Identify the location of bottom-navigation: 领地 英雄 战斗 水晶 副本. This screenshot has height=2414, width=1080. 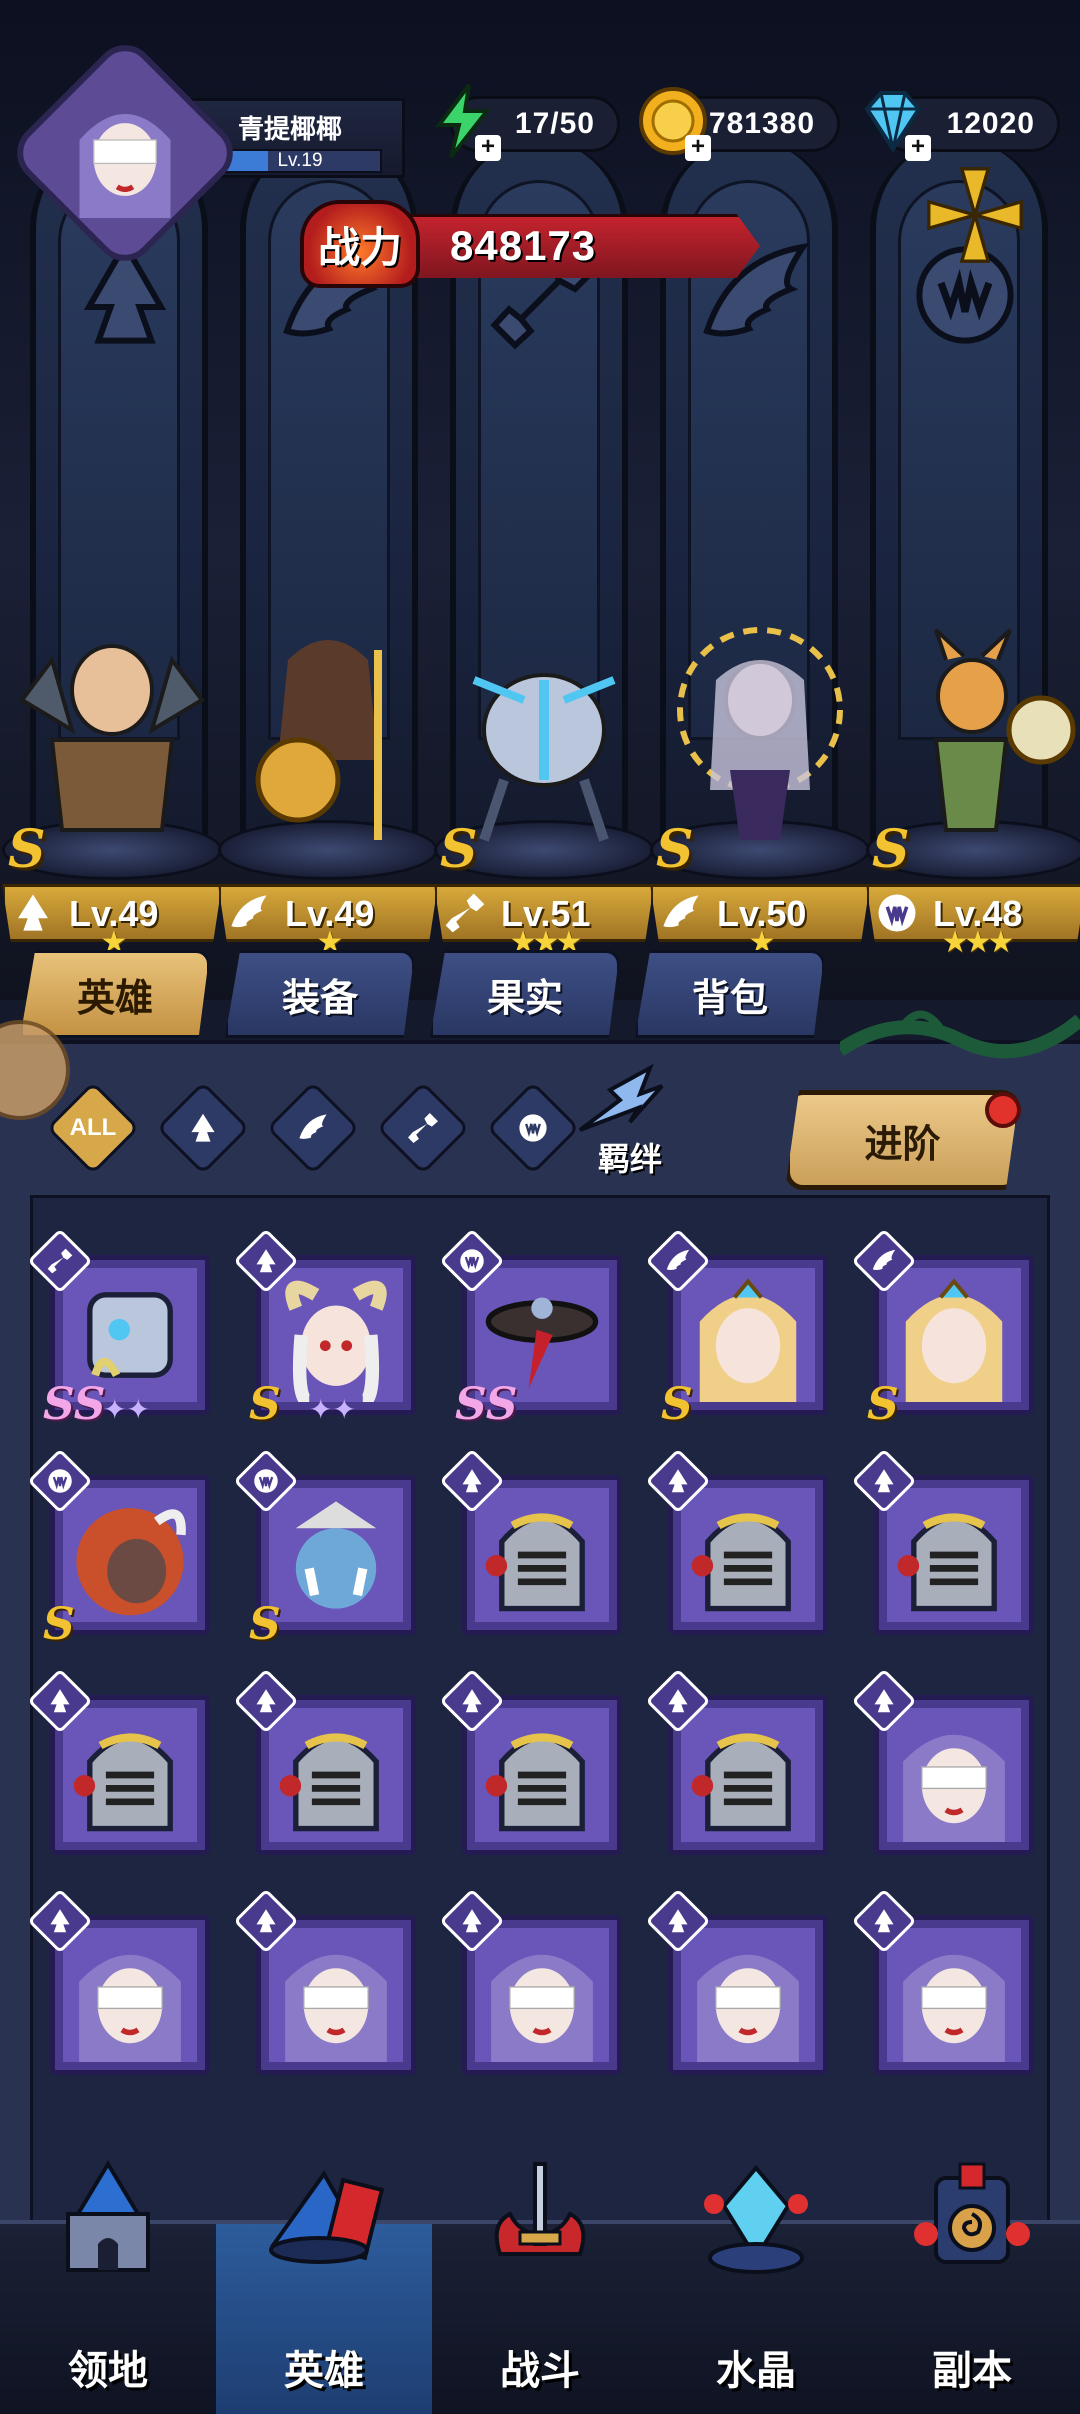
(540, 2287).